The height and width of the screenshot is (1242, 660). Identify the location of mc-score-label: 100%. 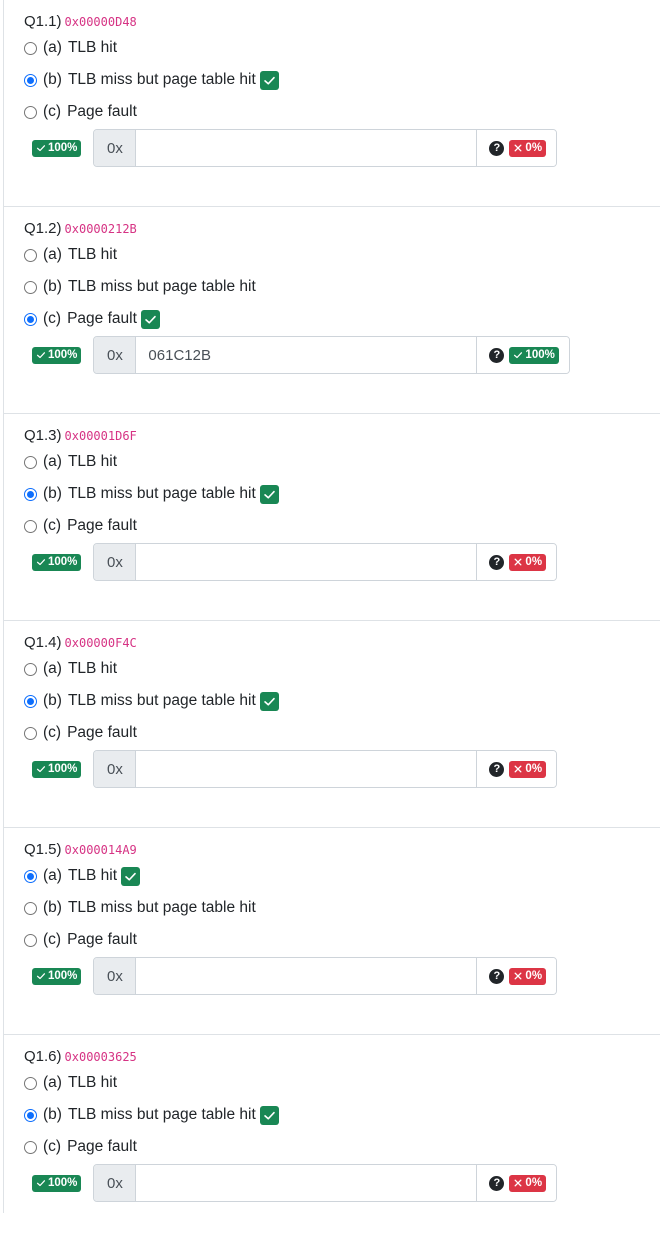
(63, 355).